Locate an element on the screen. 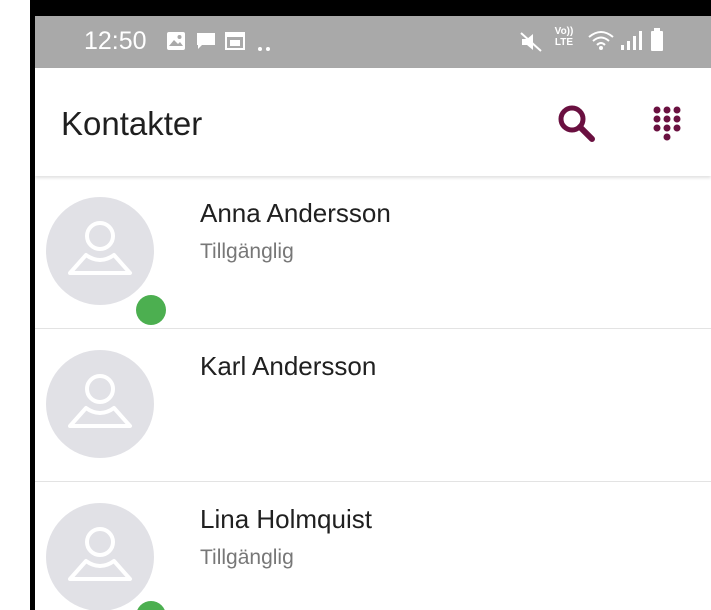 This screenshot has height=610, width=711. volte-bottom-label: LTE is located at coordinates (564, 42).